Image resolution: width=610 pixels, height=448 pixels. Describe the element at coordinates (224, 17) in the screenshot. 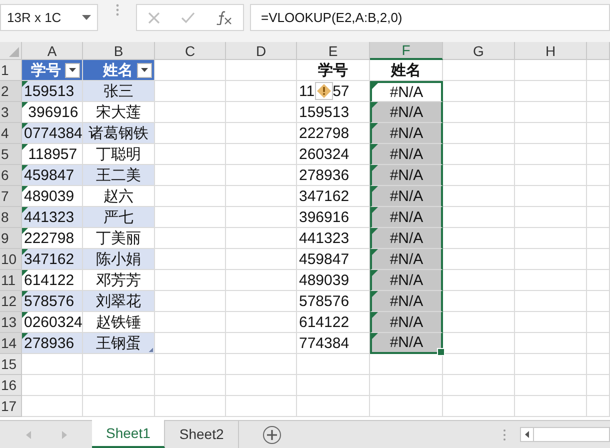

I see `function-icon` at that location.